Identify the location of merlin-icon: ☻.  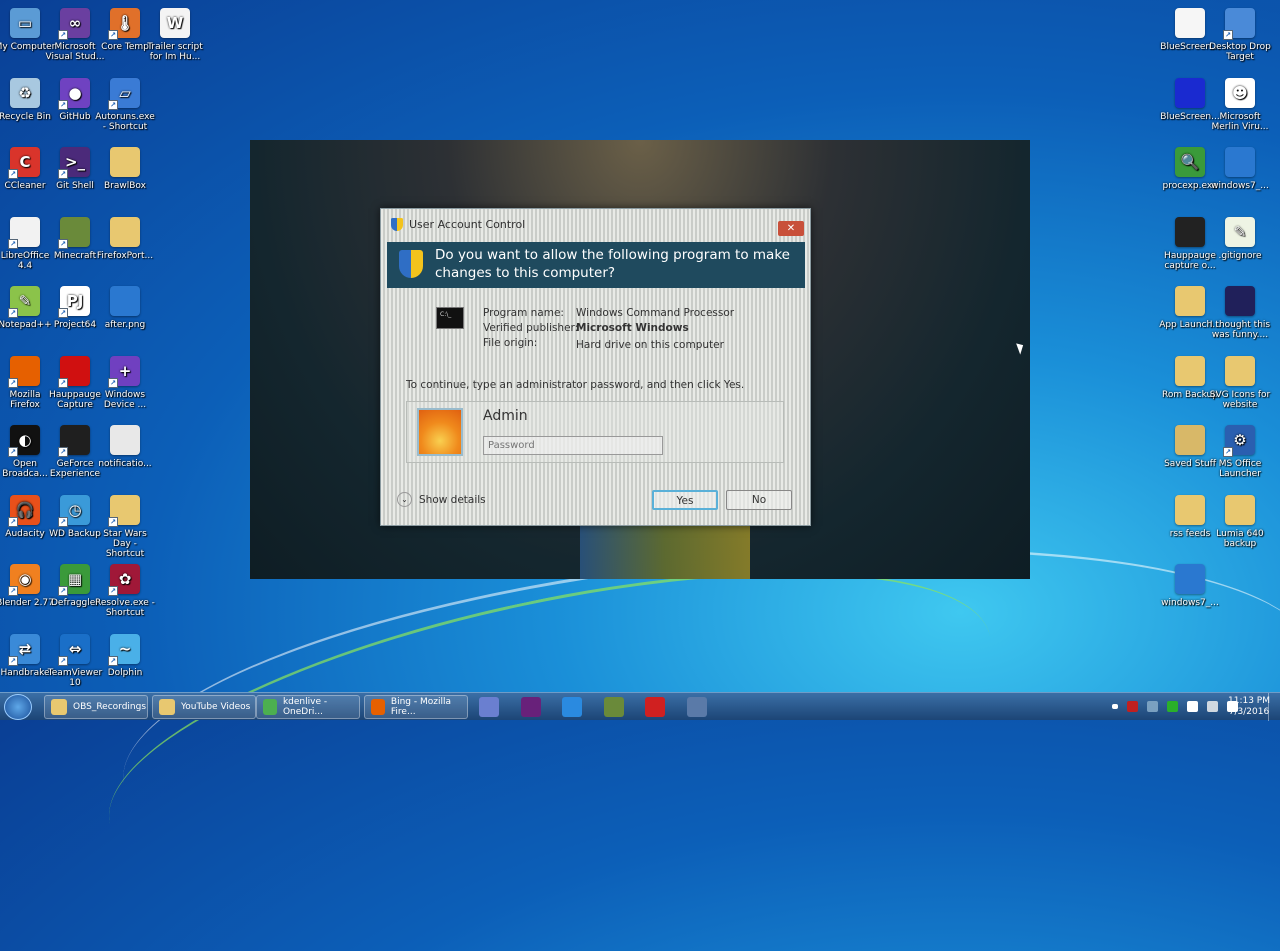
(1240, 92).